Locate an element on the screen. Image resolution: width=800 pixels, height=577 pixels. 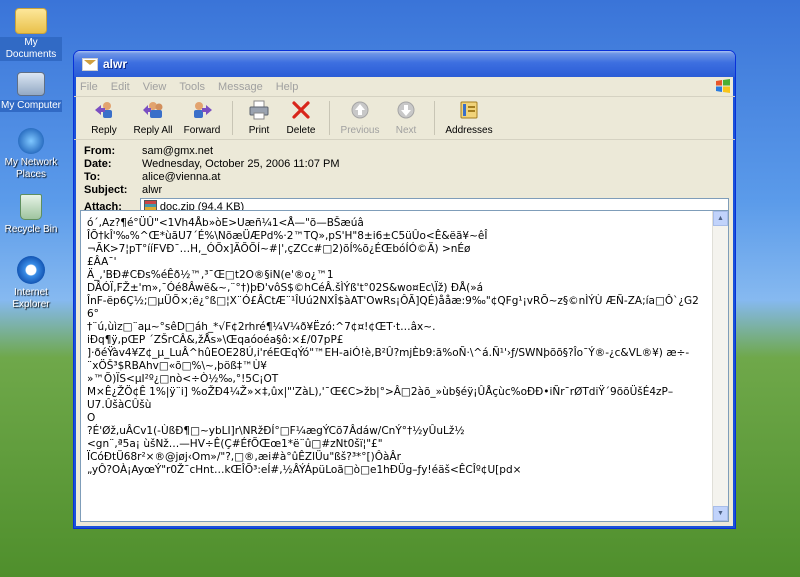
desktop-icon-label: My Computer is located at coordinates (31, 106).